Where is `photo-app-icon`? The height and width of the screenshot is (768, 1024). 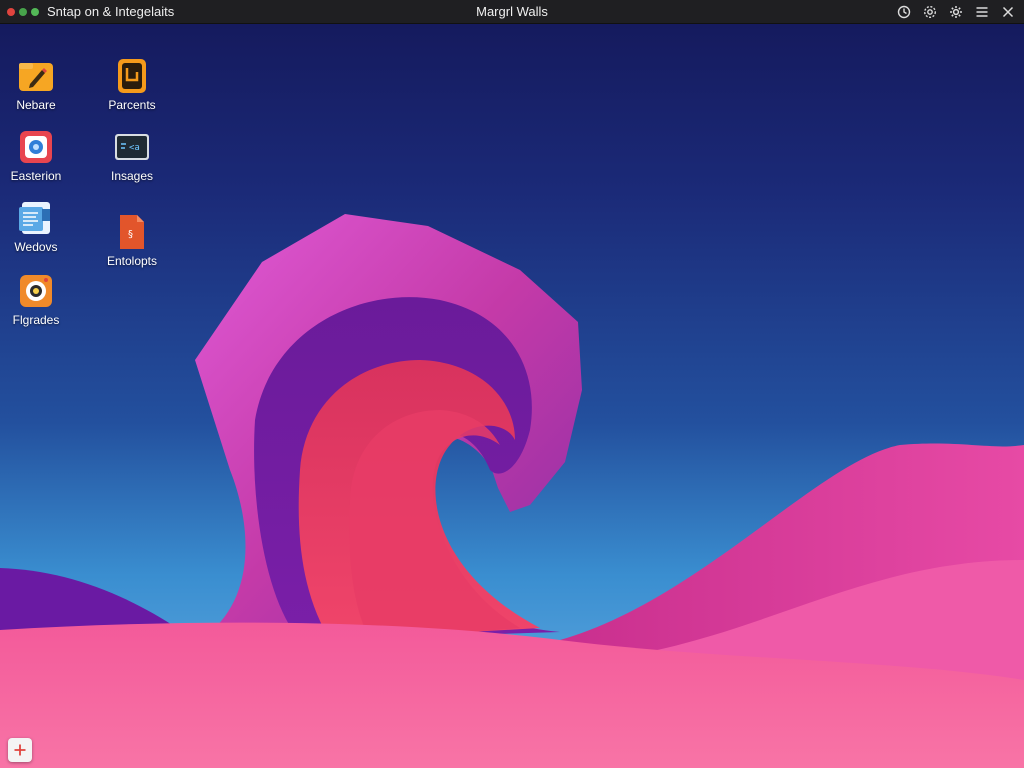 photo-app-icon is located at coordinates (36, 147).